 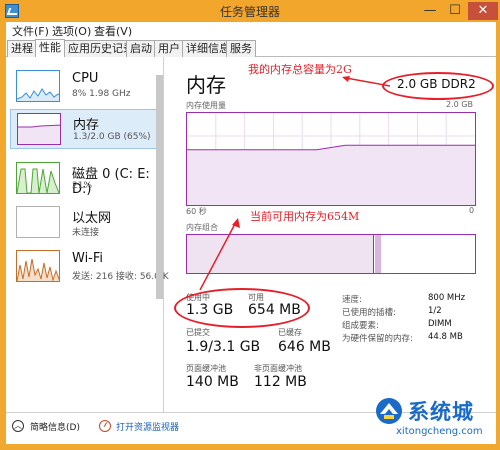 What do you see at coordinates (251, 30) in the screenshot?
I see `menu-bar: 文件(F) 选项(O) 查看(V)` at bounding box center [251, 30].